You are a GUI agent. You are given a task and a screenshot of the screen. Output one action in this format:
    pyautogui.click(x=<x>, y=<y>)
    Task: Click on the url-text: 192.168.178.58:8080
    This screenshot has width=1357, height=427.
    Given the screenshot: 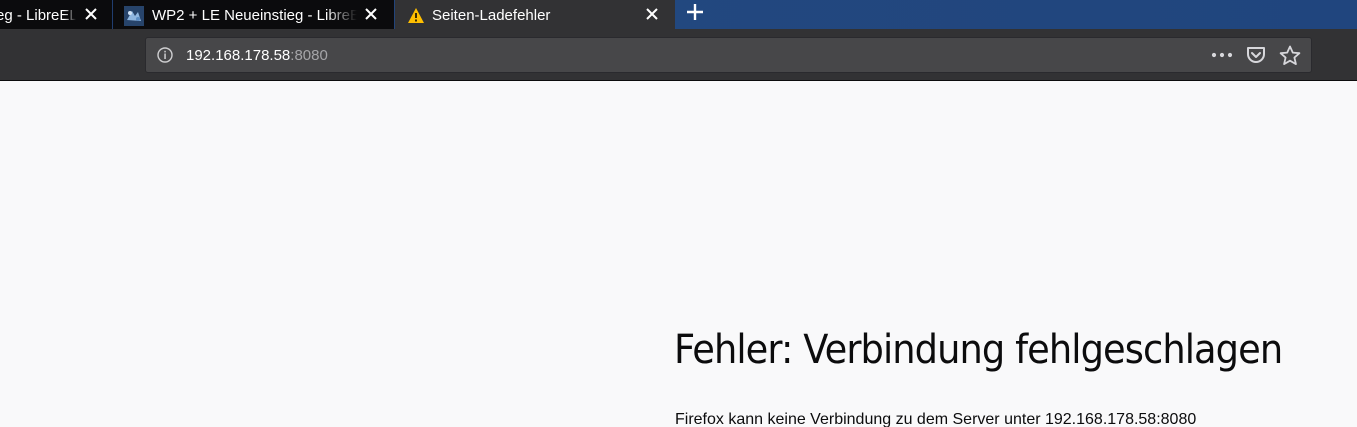 What is the action you would take?
    pyautogui.click(x=257, y=55)
    